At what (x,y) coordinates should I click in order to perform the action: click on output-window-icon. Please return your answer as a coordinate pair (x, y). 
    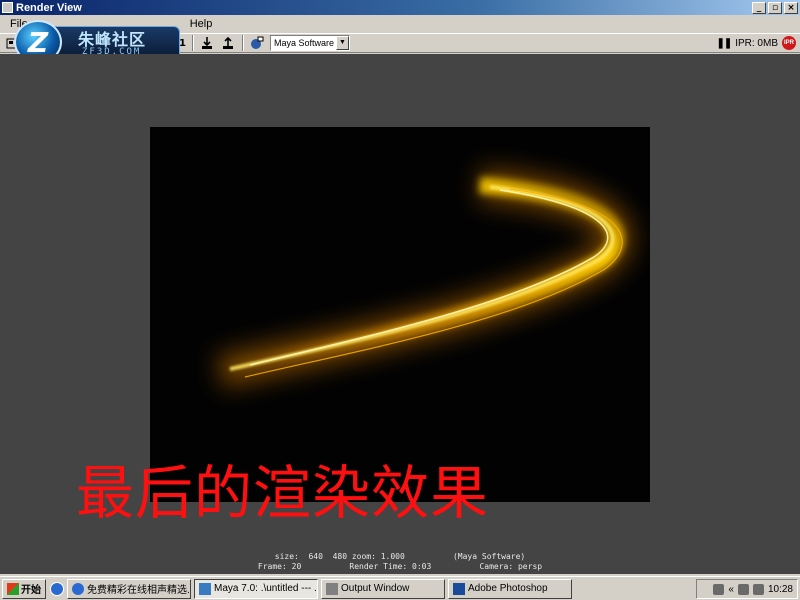
    Looking at the image, I should click on (332, 588).